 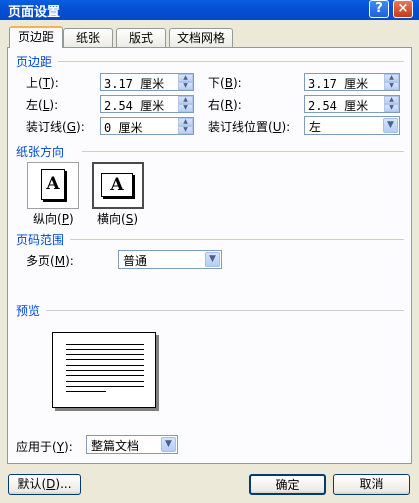 What do you see at coordinates (371, 484) in the screenshot?
I see `cancel-button: 取消` at bounding box center [371, 484].